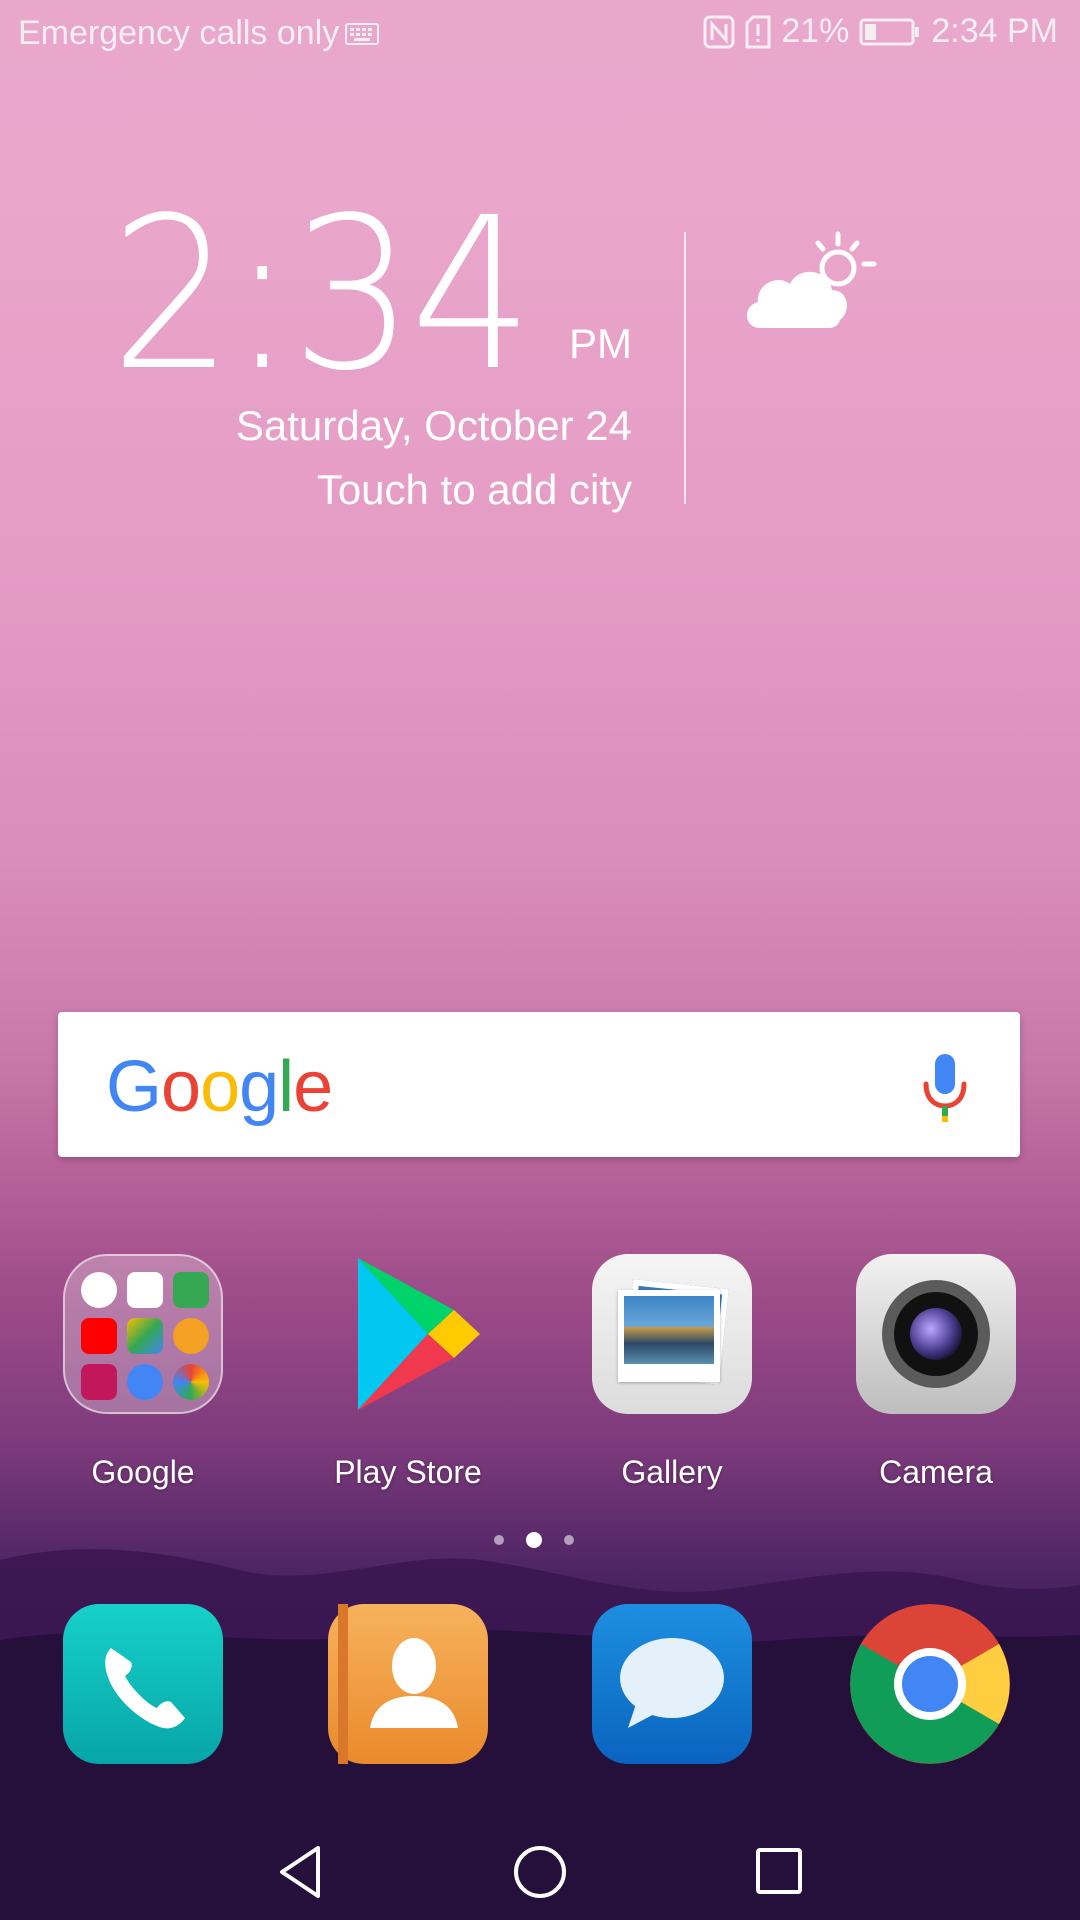 The height and width of the screenshot is (1920, 1080). What do you see at coordinates (758, 31) in the screenshot?
I see `sim-alert-icon` at bounding box center [758, 31].